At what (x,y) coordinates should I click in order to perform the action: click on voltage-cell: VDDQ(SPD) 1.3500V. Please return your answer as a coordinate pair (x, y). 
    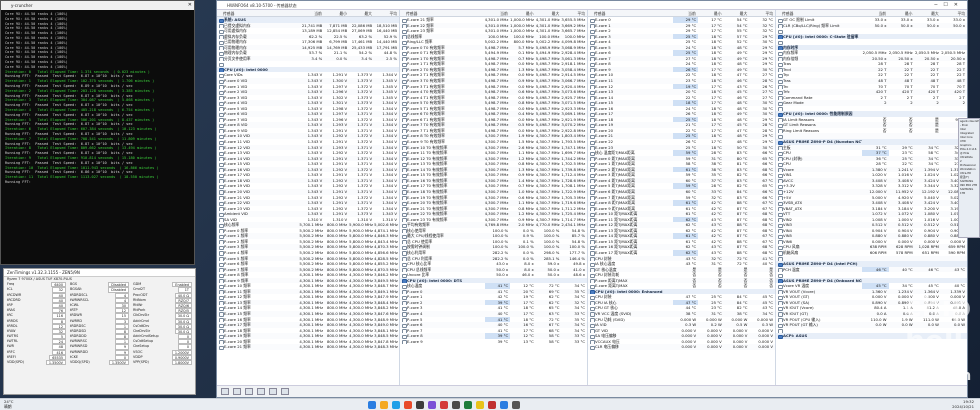
    Looking at the image, I should click on (99, 363).